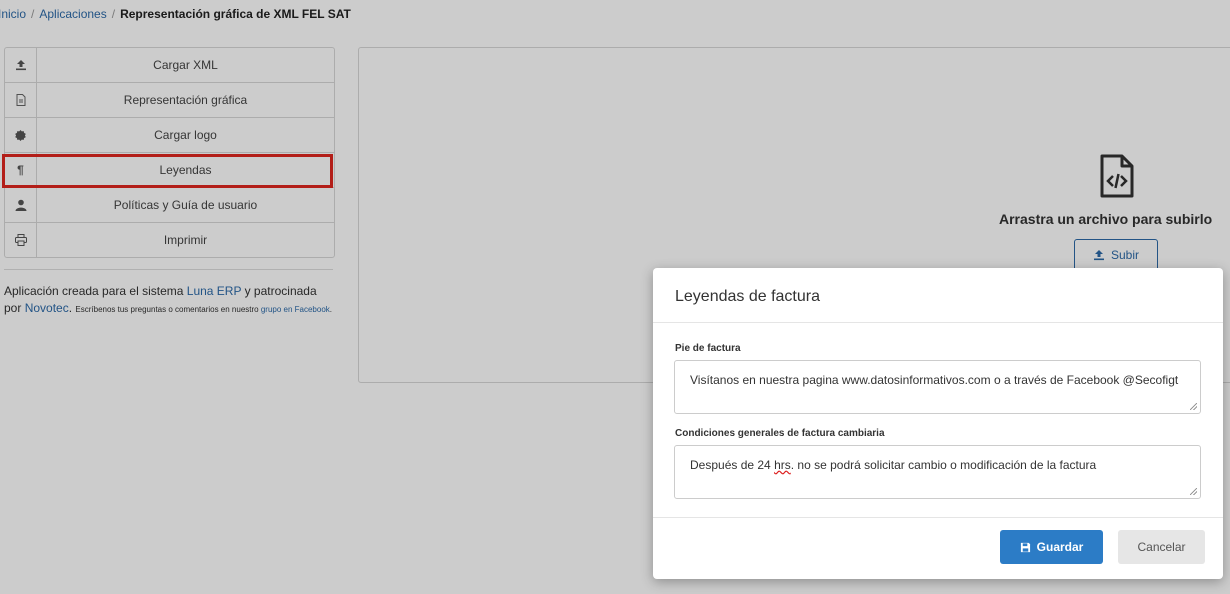 Image resolution: width=1230 pixels, height=594 pixels. Describe the element at coordinates (708, 348) in the screenshot. I see `pie-factura-label: Pie de factura` at that location.